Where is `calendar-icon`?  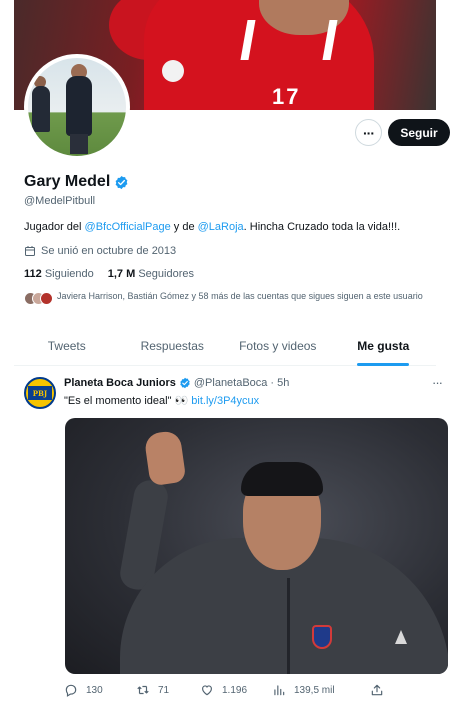
calendar-icon is located at coordinates (30, 251).